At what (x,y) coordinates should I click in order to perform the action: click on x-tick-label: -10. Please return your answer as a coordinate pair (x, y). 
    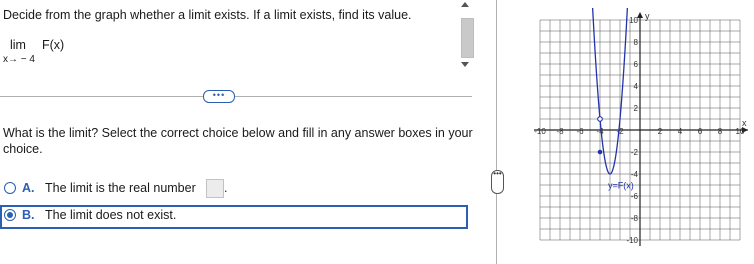
    Looking at the image, I should click on (540, 131).